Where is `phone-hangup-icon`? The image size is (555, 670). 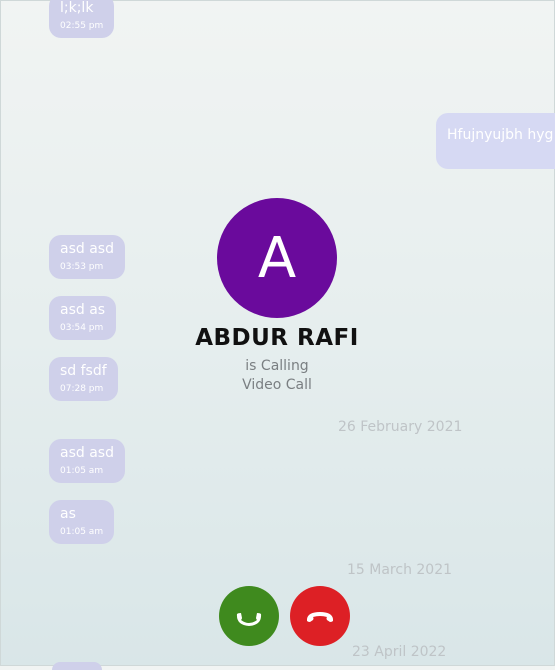
phone-hangup-icon is located at coordinates (320, 617).